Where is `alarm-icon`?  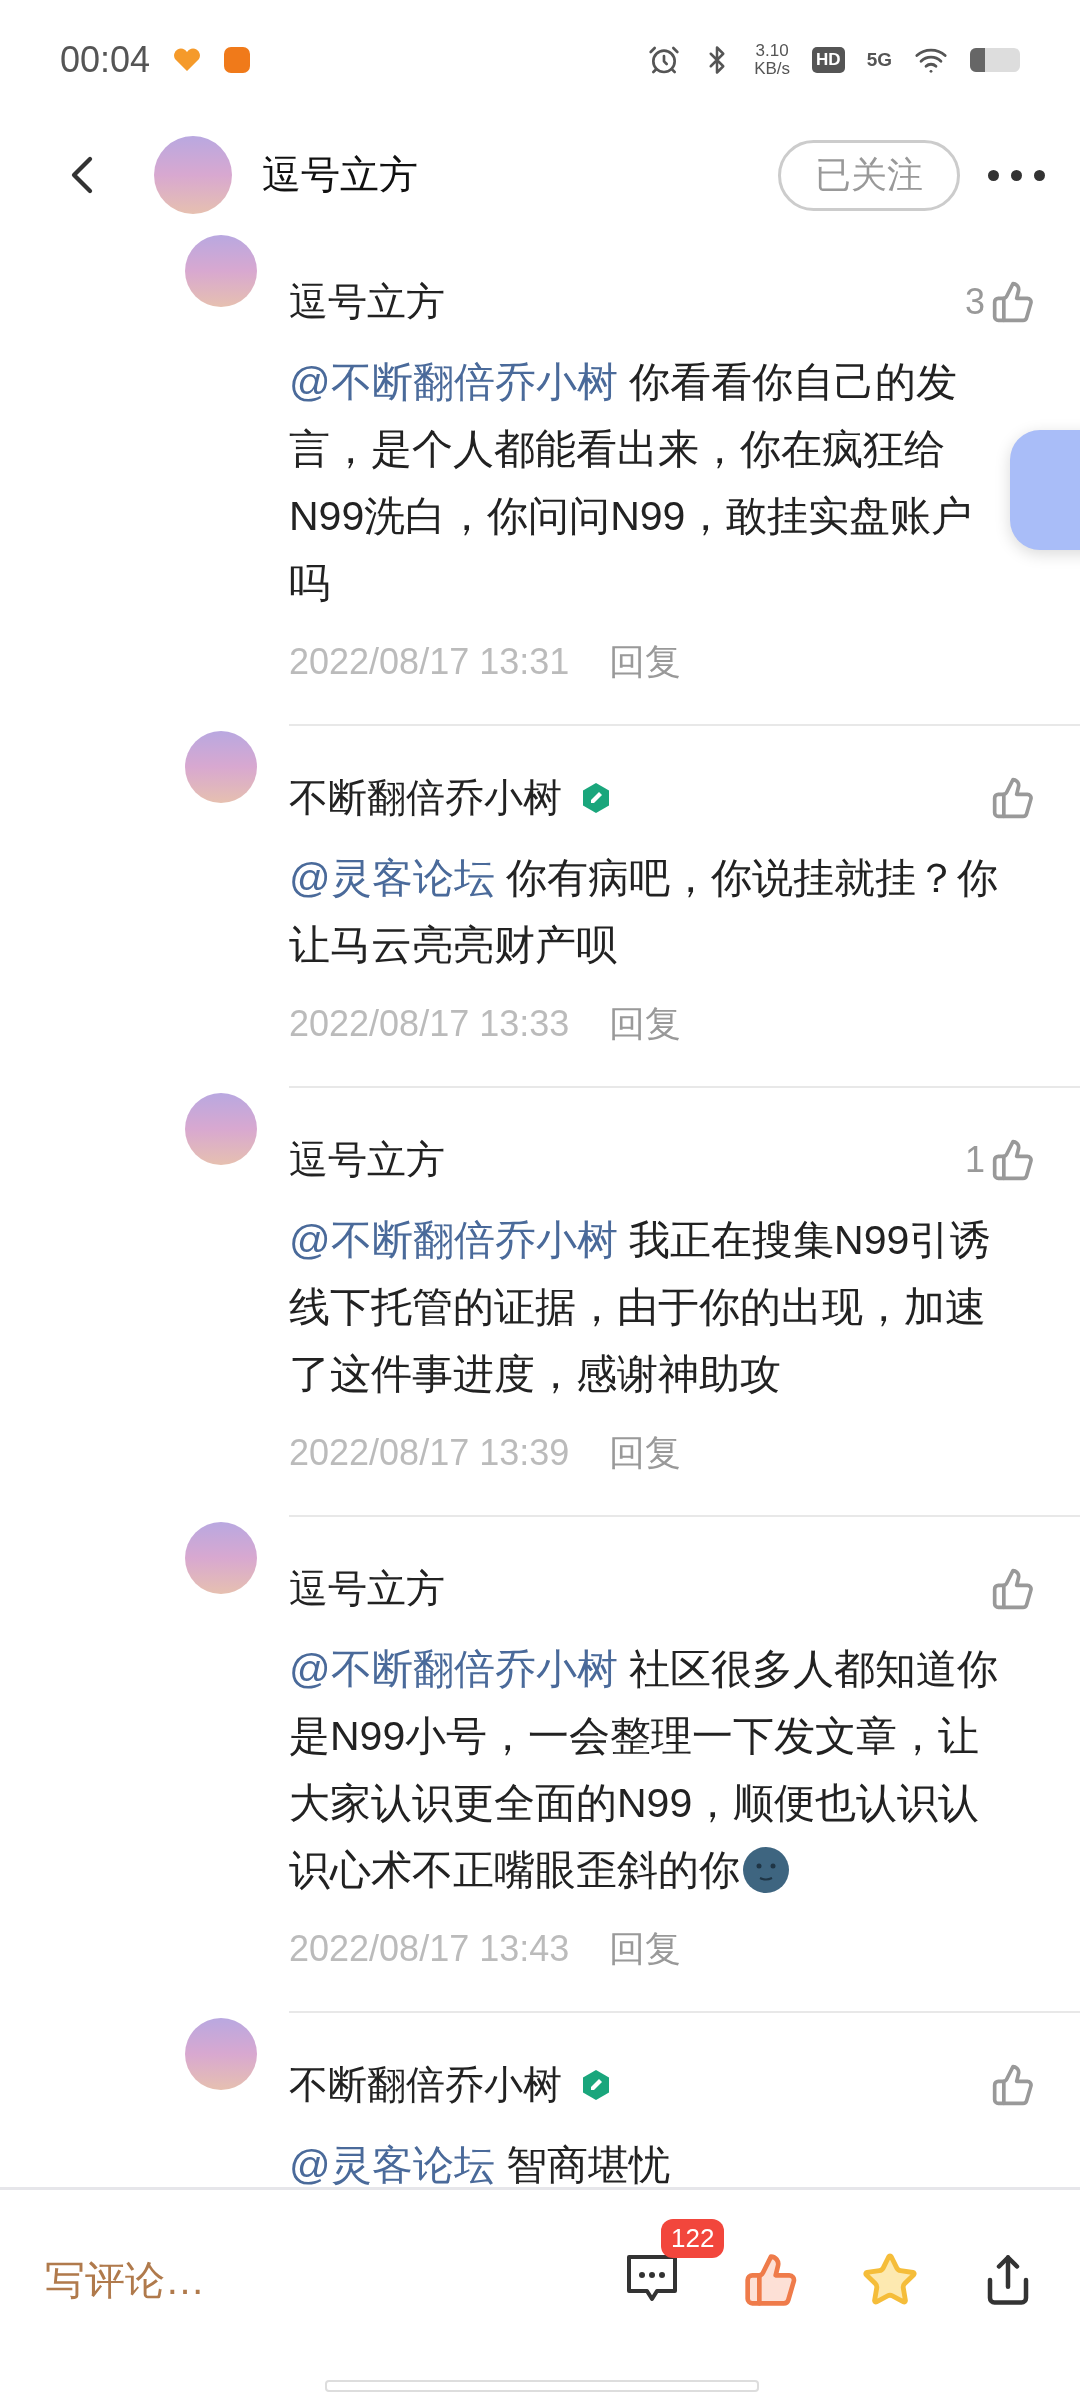
alarm-icon is located at coordinates (664, 60).